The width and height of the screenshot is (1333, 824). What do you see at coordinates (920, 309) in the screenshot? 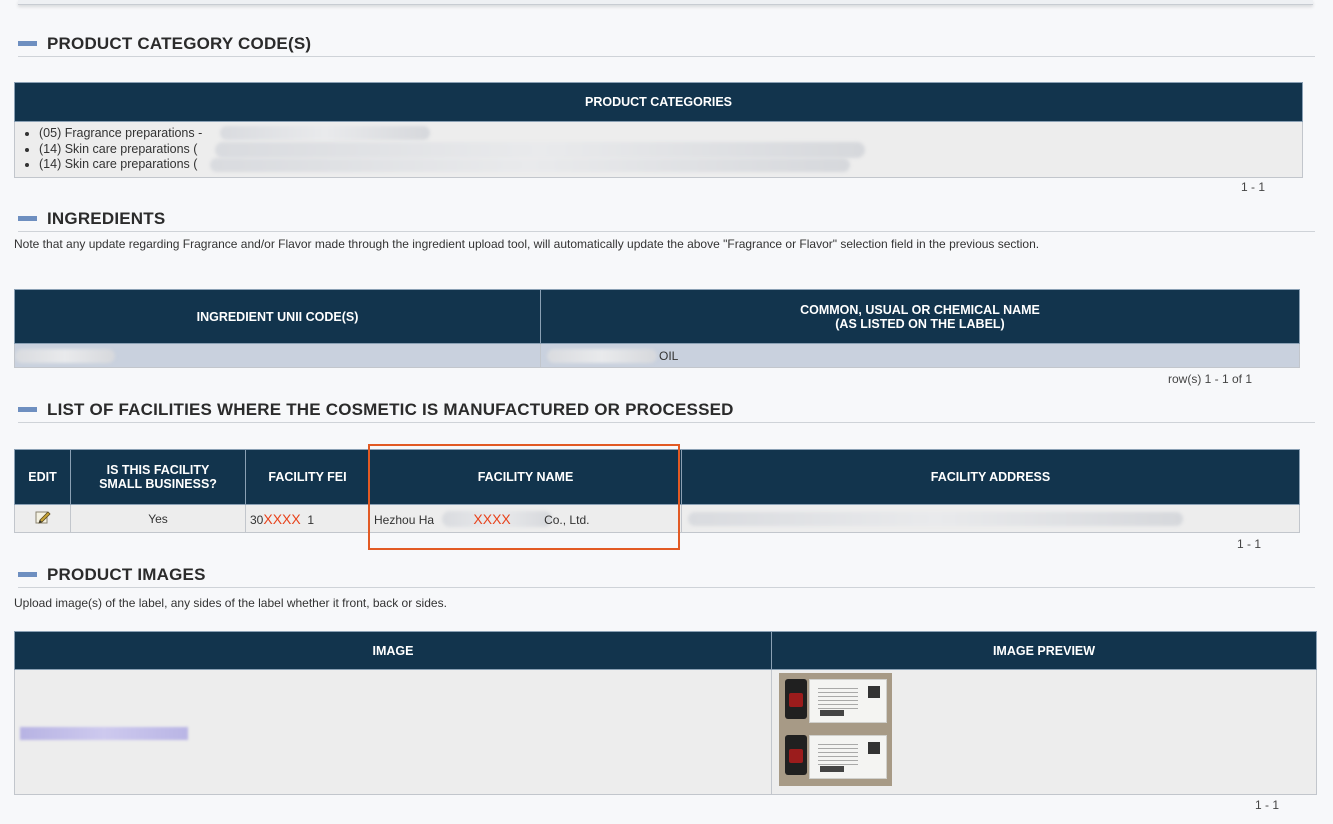
I see `header-line: COMMON, USUAL OR CHEMICAL NAME` at bounding box center [920, 309].